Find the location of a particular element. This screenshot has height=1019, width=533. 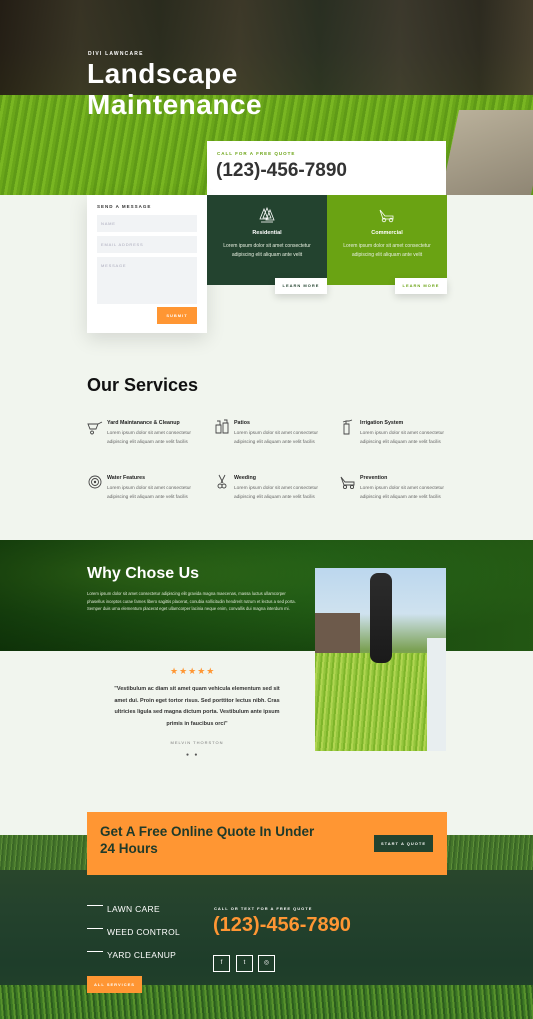

service-title: Patios is located at coordinates (242, 423).